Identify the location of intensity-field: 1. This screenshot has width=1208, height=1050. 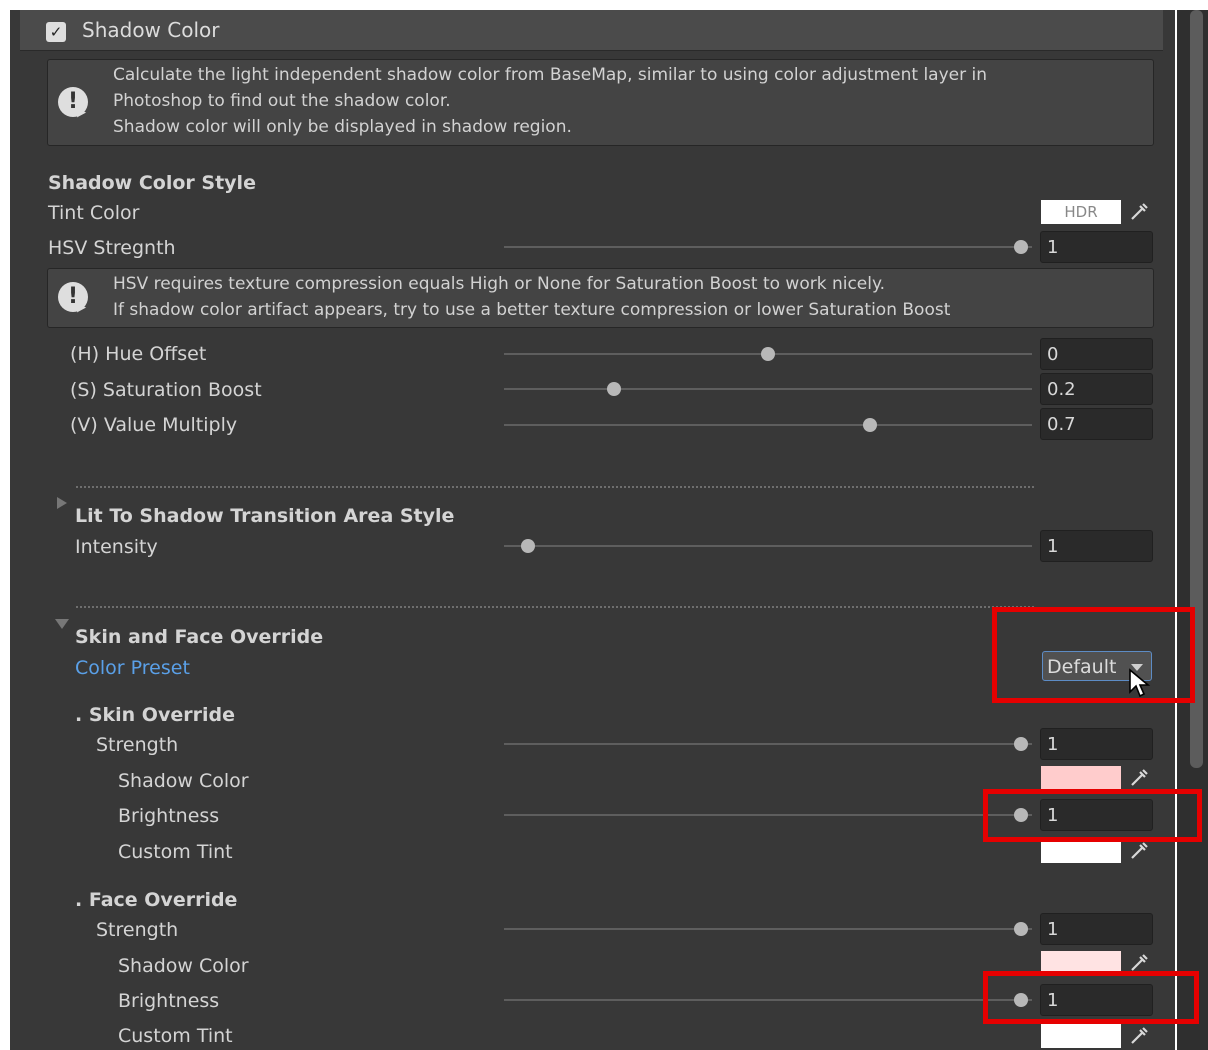
(1096, 546).